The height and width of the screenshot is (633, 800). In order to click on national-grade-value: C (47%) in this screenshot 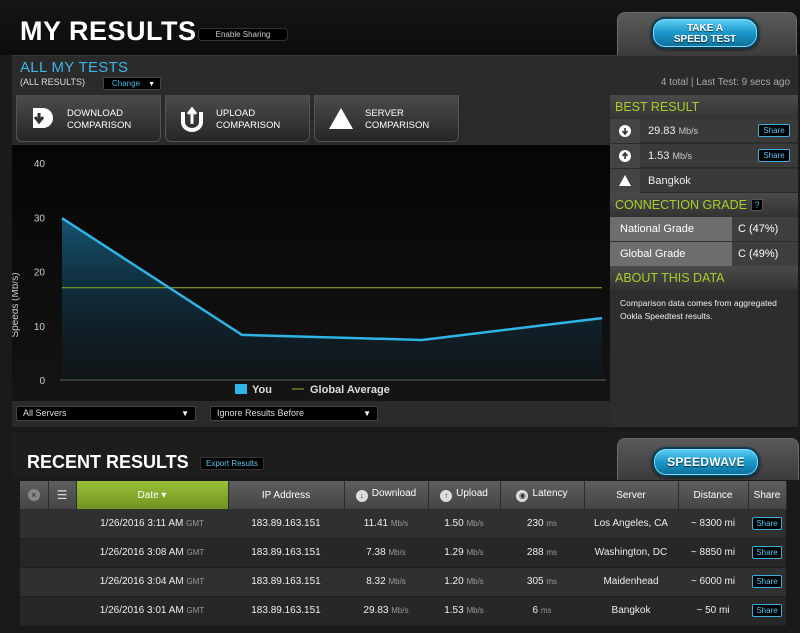, I will do `click(765, 229)`.